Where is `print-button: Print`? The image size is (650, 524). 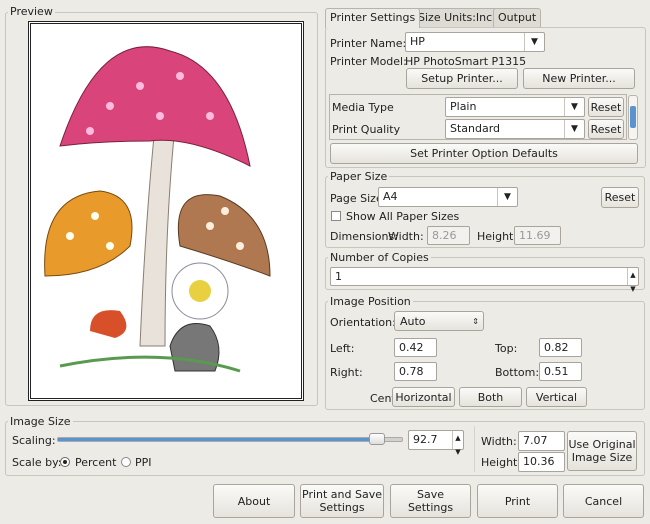 print-button: Print is located at coordinates (517, 501).